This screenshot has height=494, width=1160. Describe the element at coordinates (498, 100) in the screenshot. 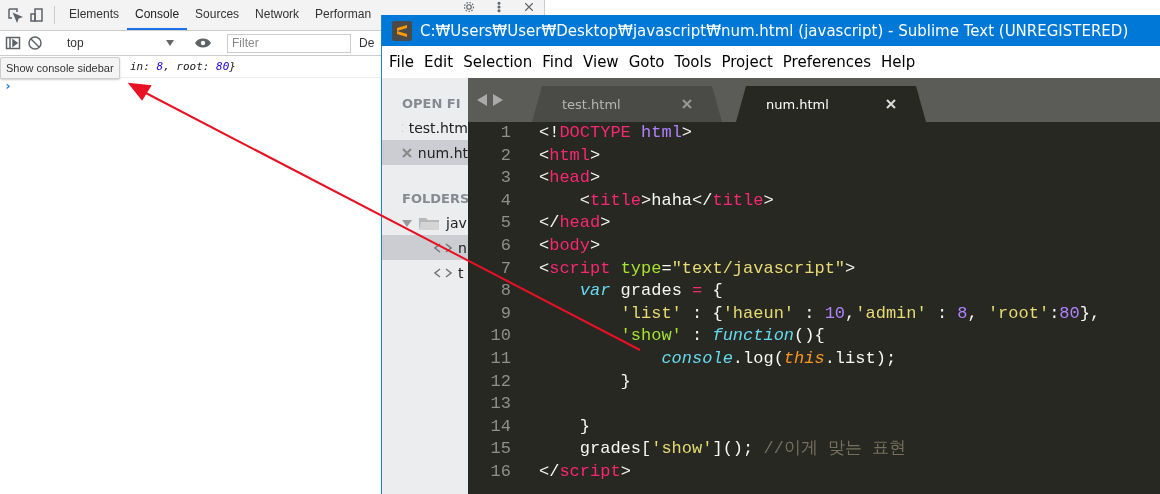

I see `forward-arrow-icon` at that location.